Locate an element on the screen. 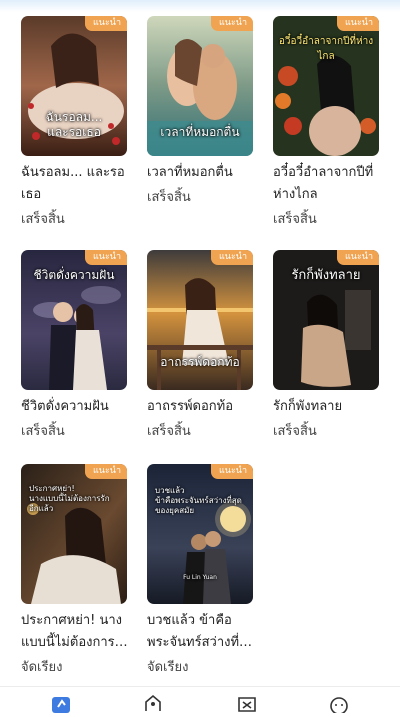  cover-title: เวลาที่หมอกตื่น is located at coordinates (200, 132).